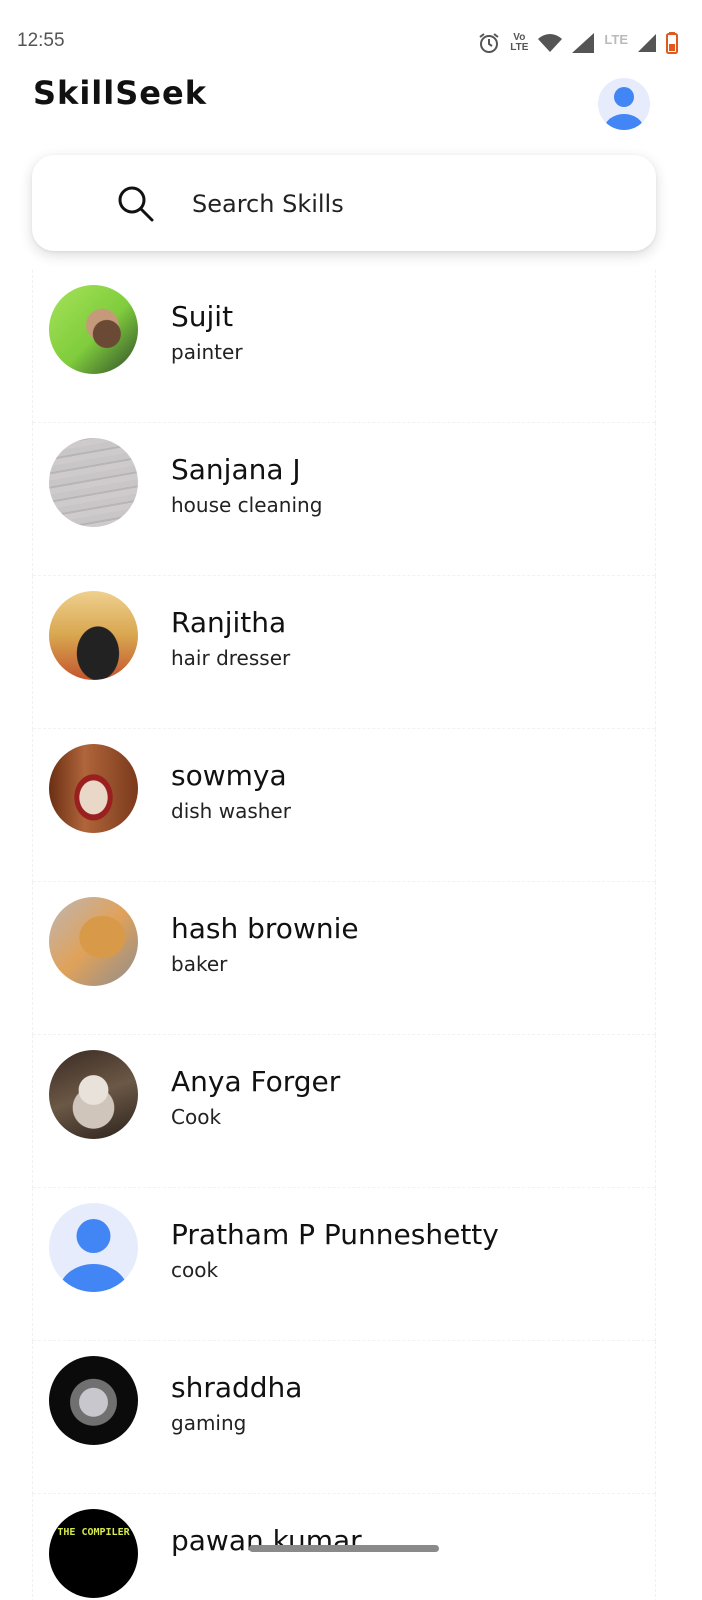 The width and height of the screenshot is (702, 1600). I want to click on user-skill: house cleaning, so click(247, 505).